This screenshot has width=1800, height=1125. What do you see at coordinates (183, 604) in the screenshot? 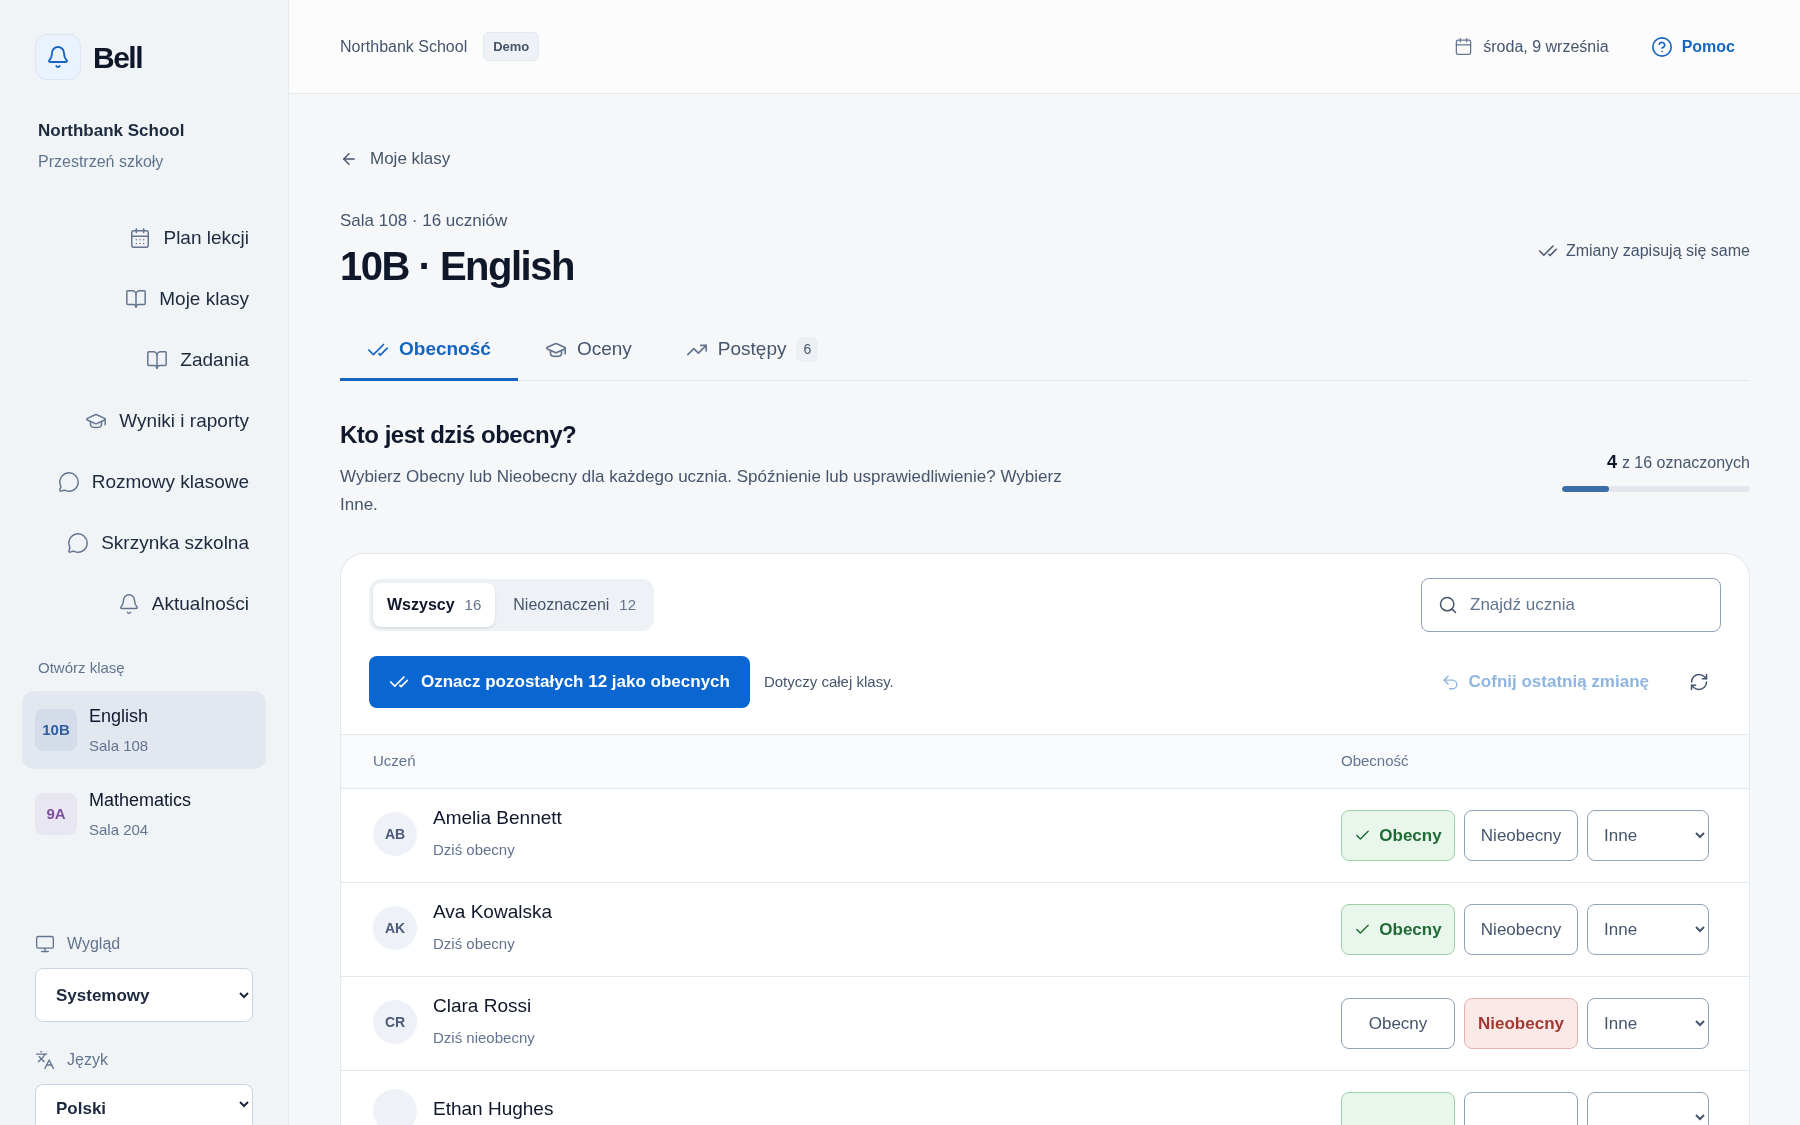
I see `nav-item: Aktualności` at bounding box center [183, 604].